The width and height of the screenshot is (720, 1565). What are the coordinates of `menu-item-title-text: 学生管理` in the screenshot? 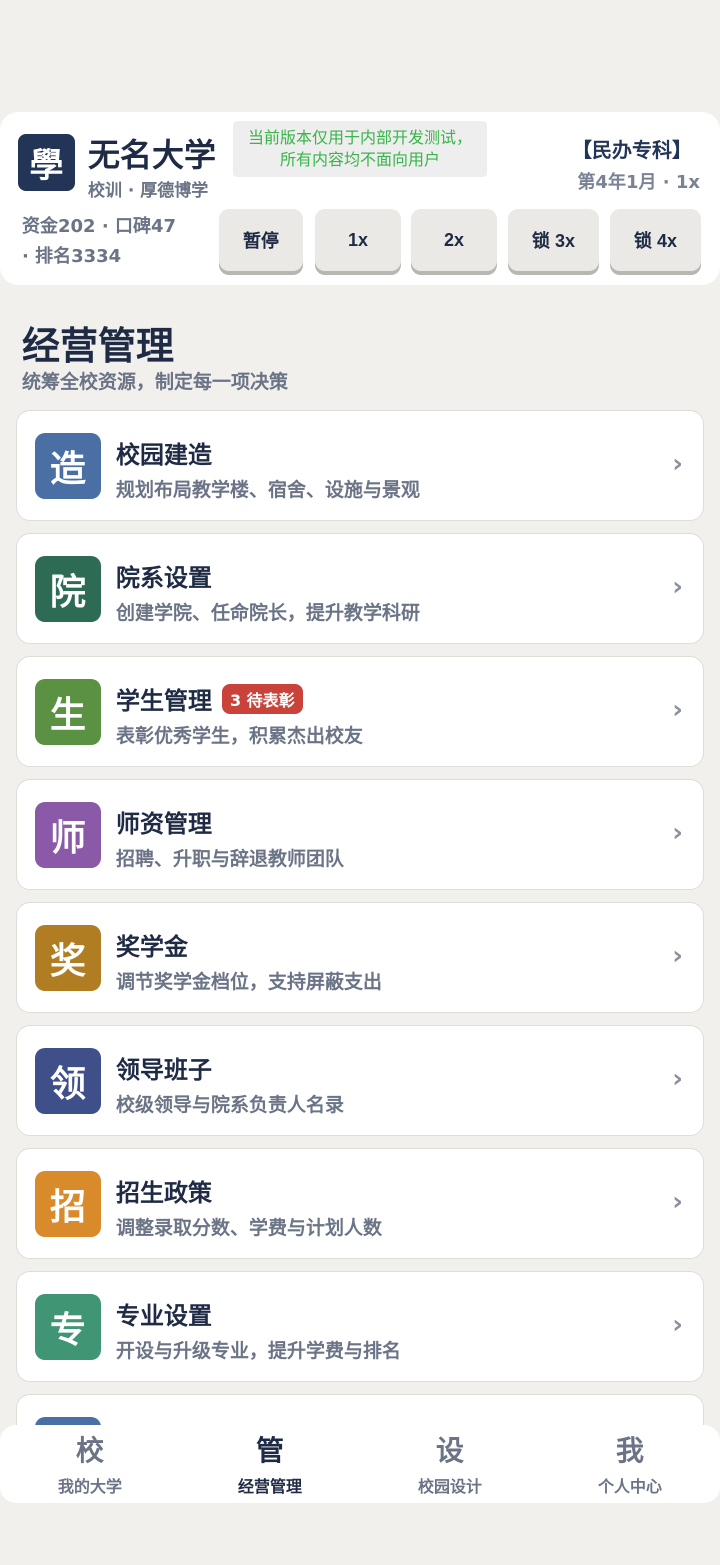 It's located at (164, 701).